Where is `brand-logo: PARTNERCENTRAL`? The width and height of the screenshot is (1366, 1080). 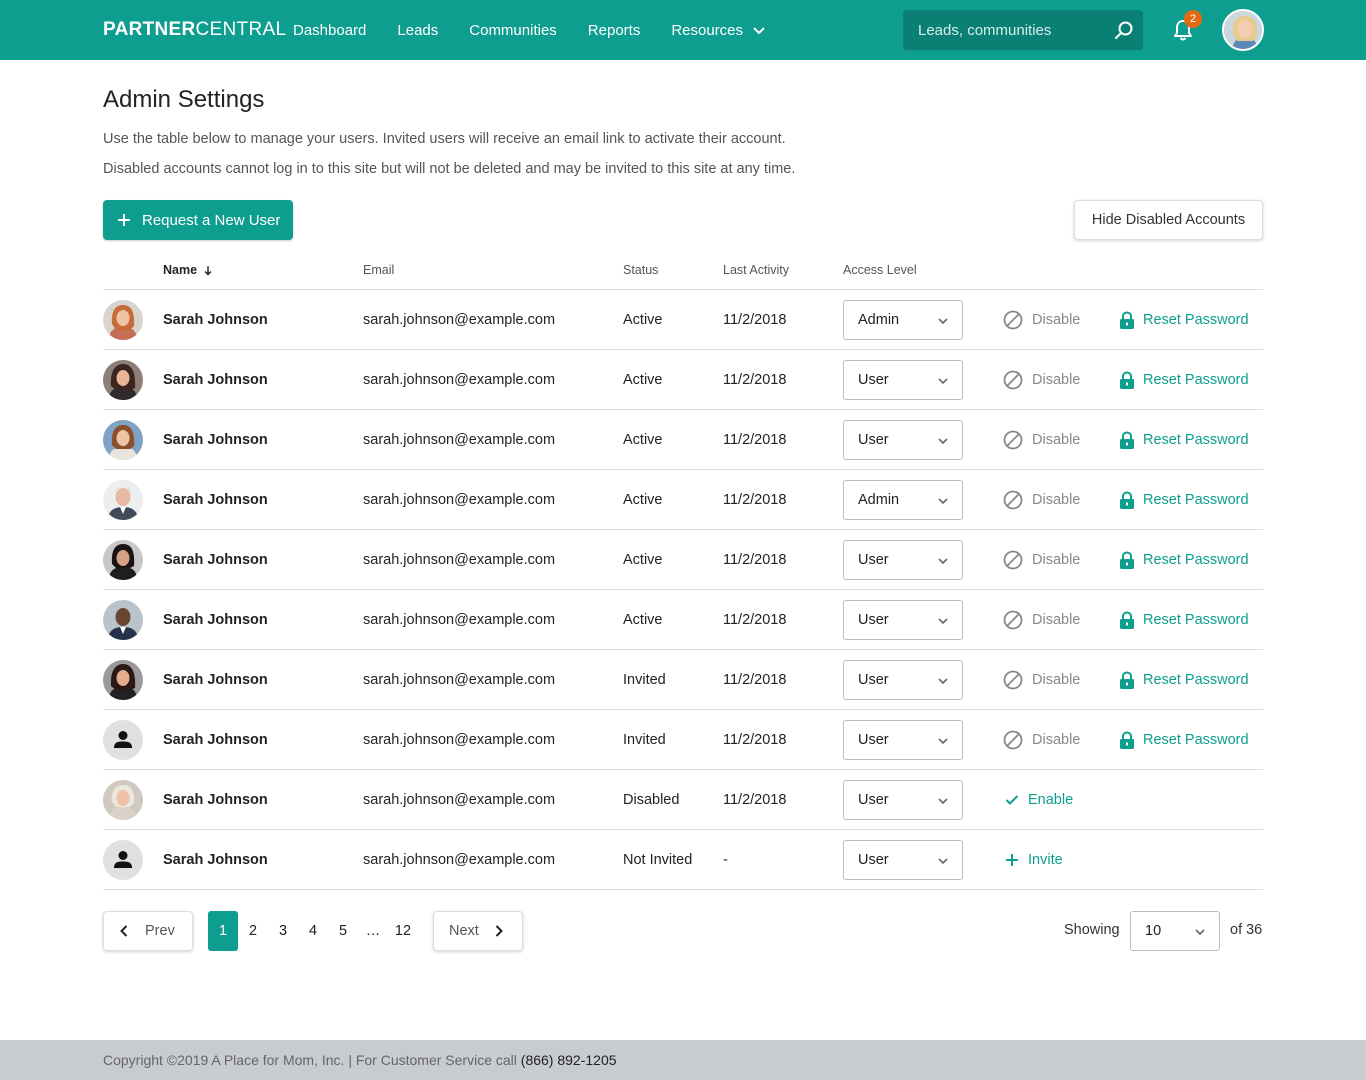
brand-logo: PARTNERCENTRAL is located at coordinates (194, 30).